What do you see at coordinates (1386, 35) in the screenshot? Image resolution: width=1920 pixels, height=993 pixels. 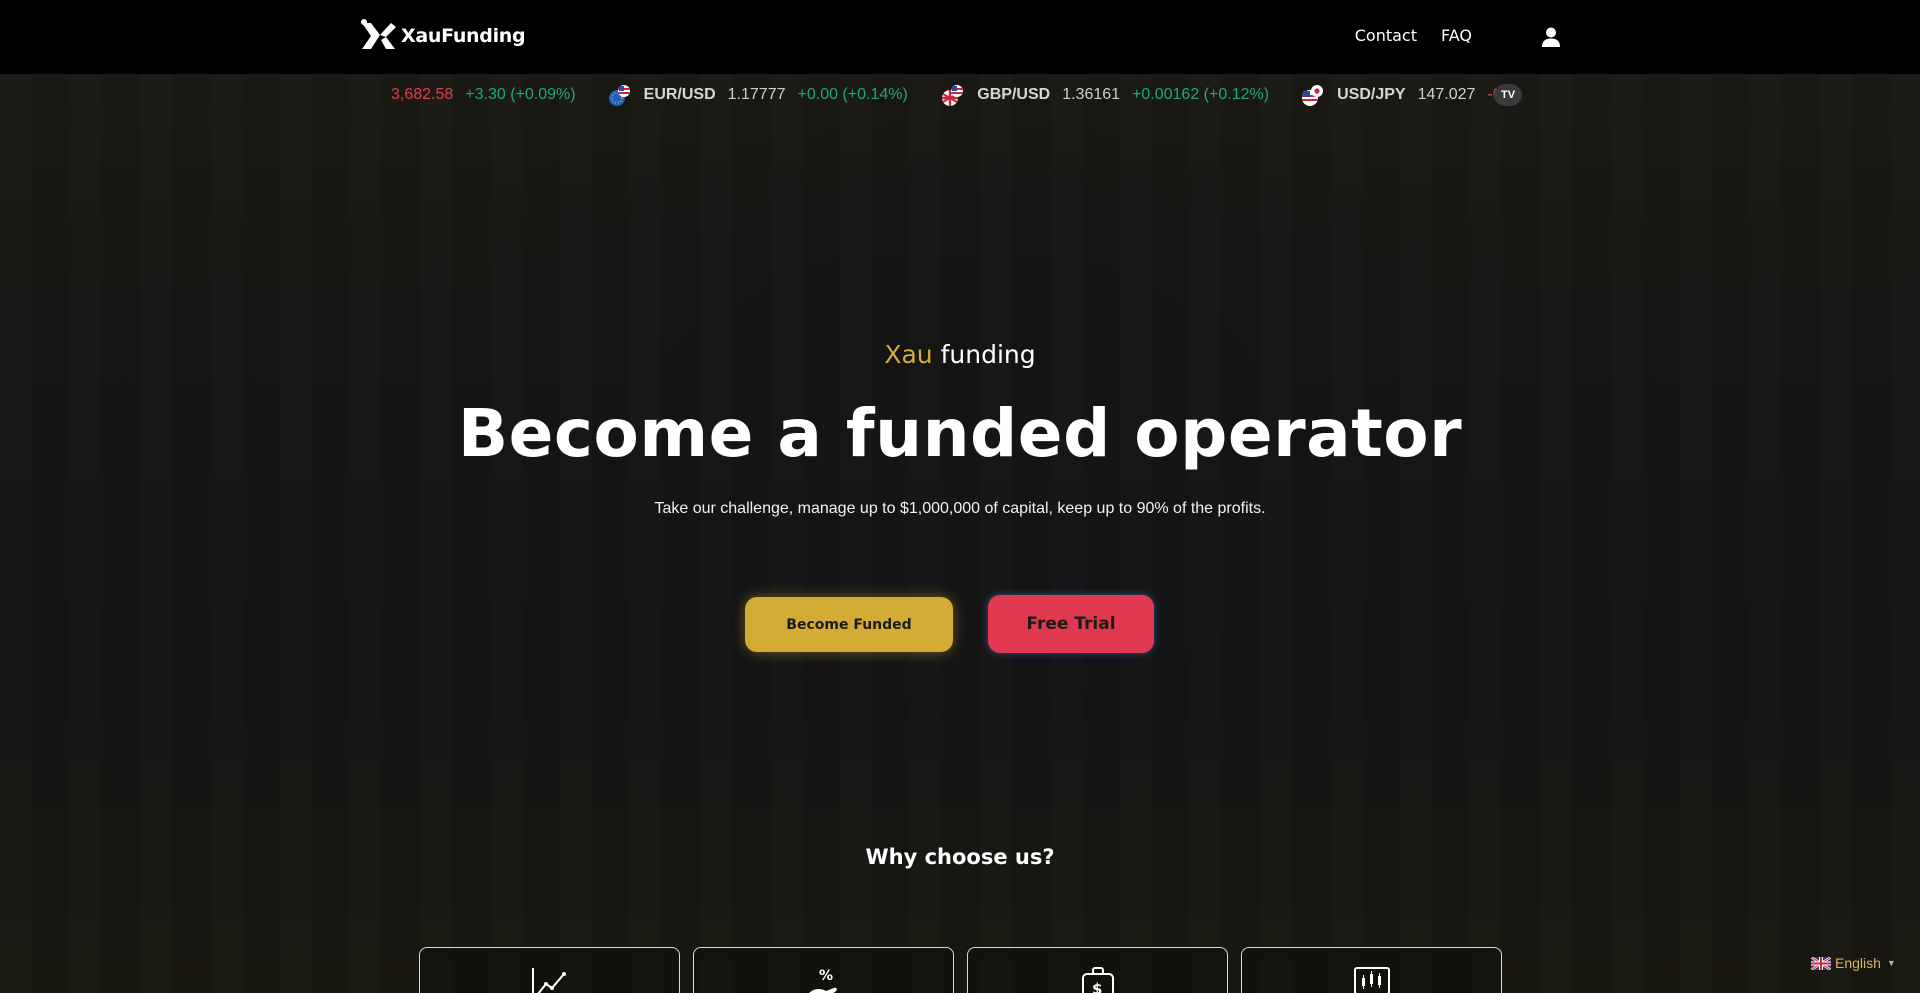 I see `nav-contact-link: Contact` at bounding box center [1386, 35].